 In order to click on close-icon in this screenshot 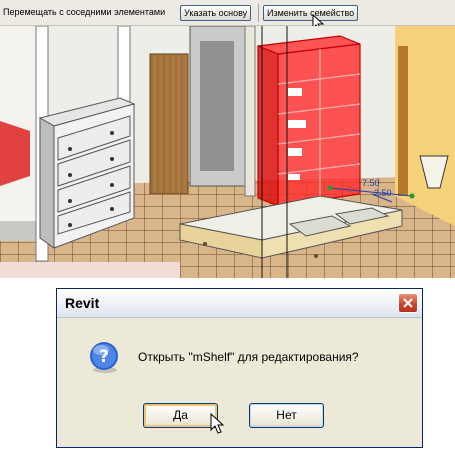, I will do `click(408, 303)`.